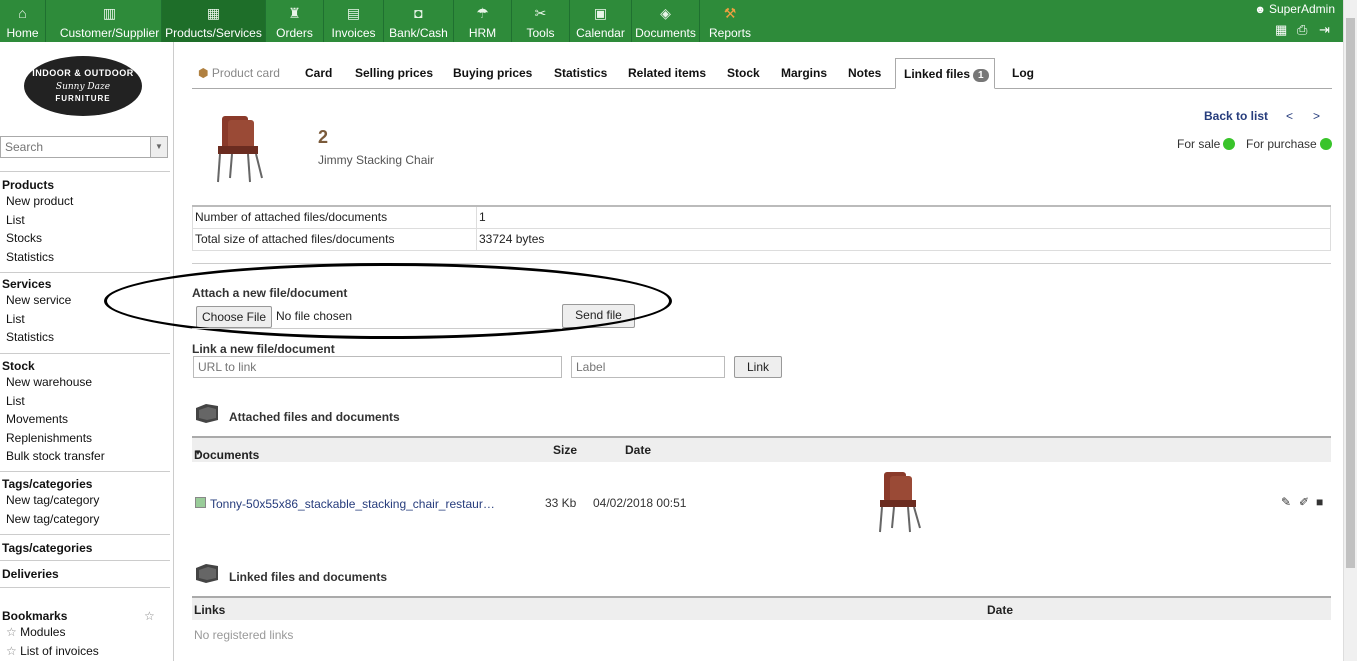 Image resolution: width=1357 pixels, height=661 pixels. What do you see at coordinates (1322, 502) in the screenshot?
I see `delete-icon: ■` at bounding box center [1322, 502].